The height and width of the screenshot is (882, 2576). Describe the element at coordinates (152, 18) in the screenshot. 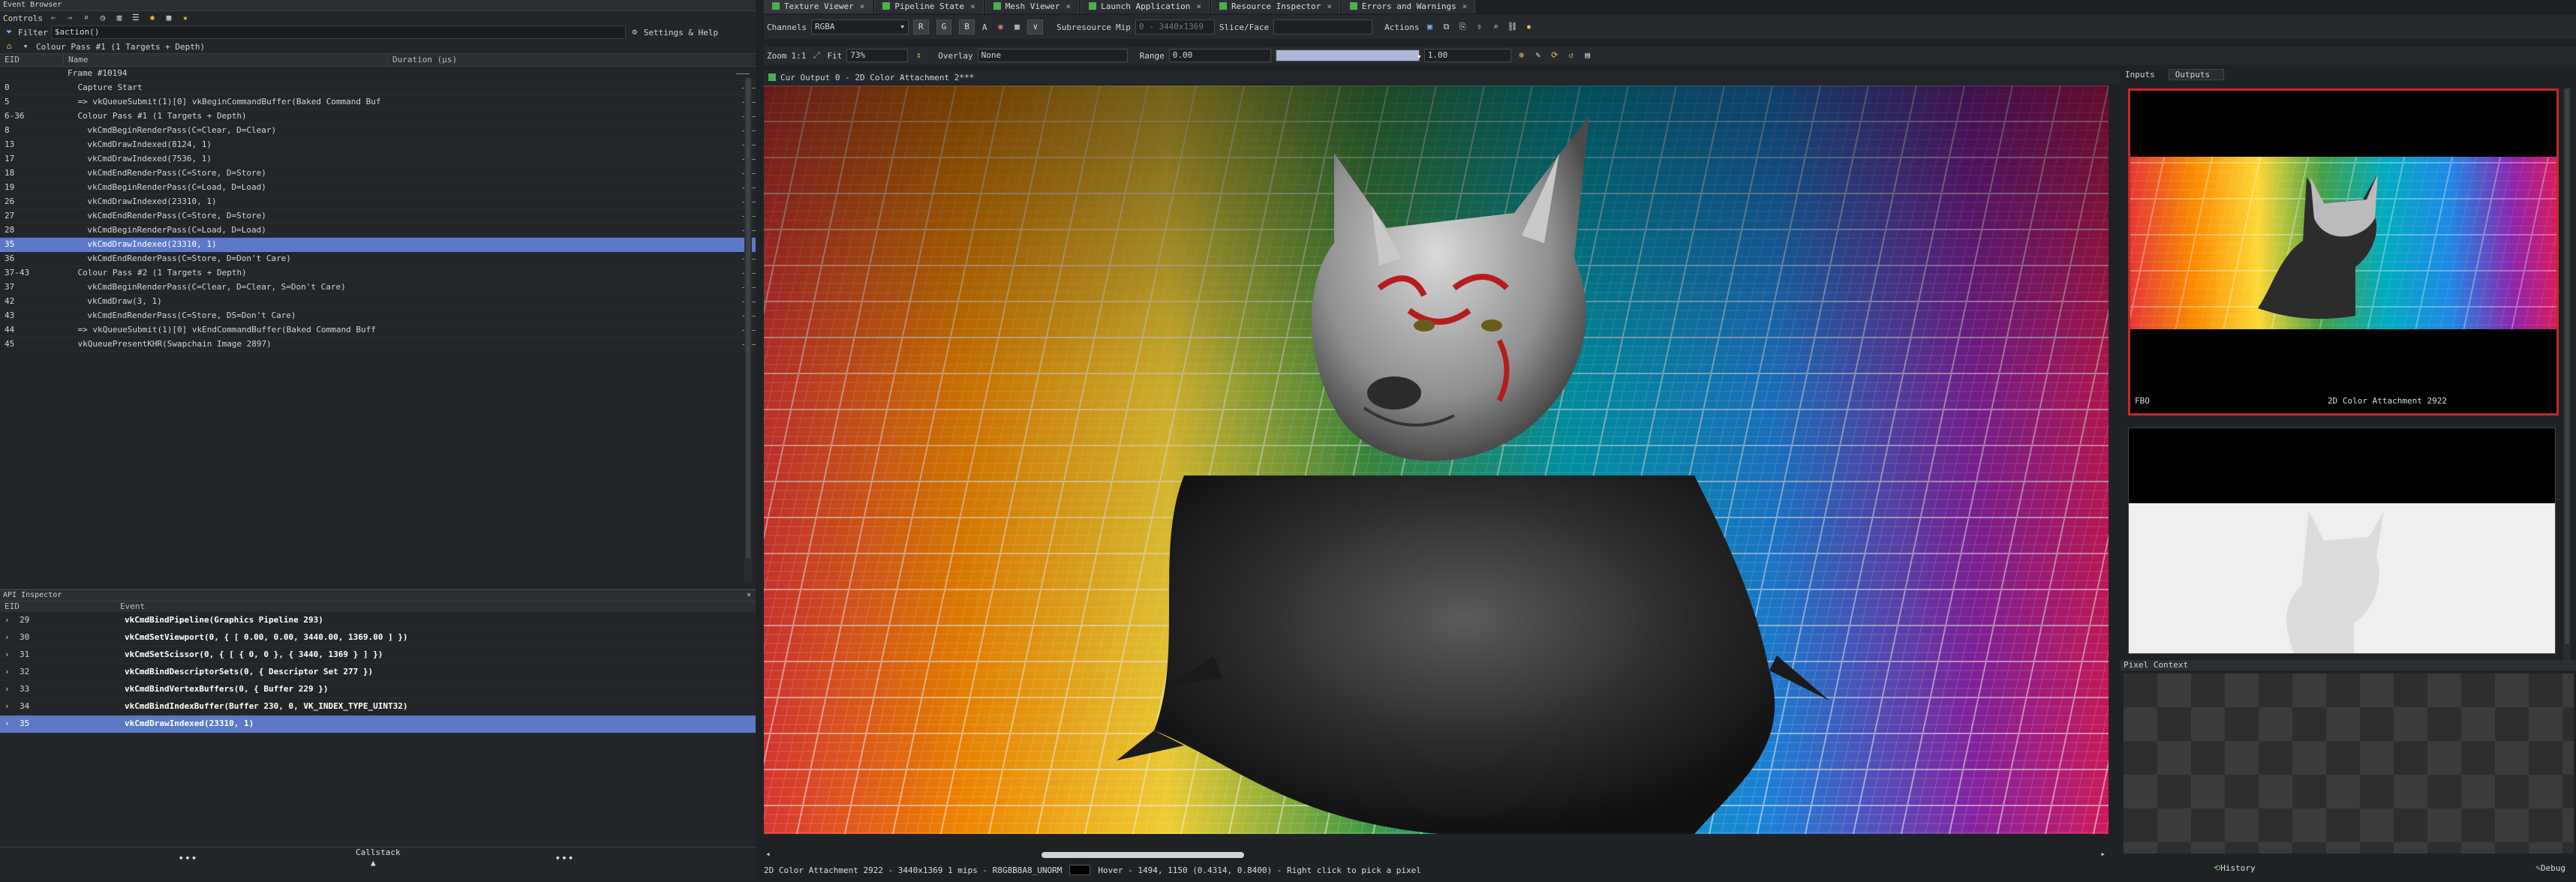

I see `settings-gear-icon: ✱` at that location.